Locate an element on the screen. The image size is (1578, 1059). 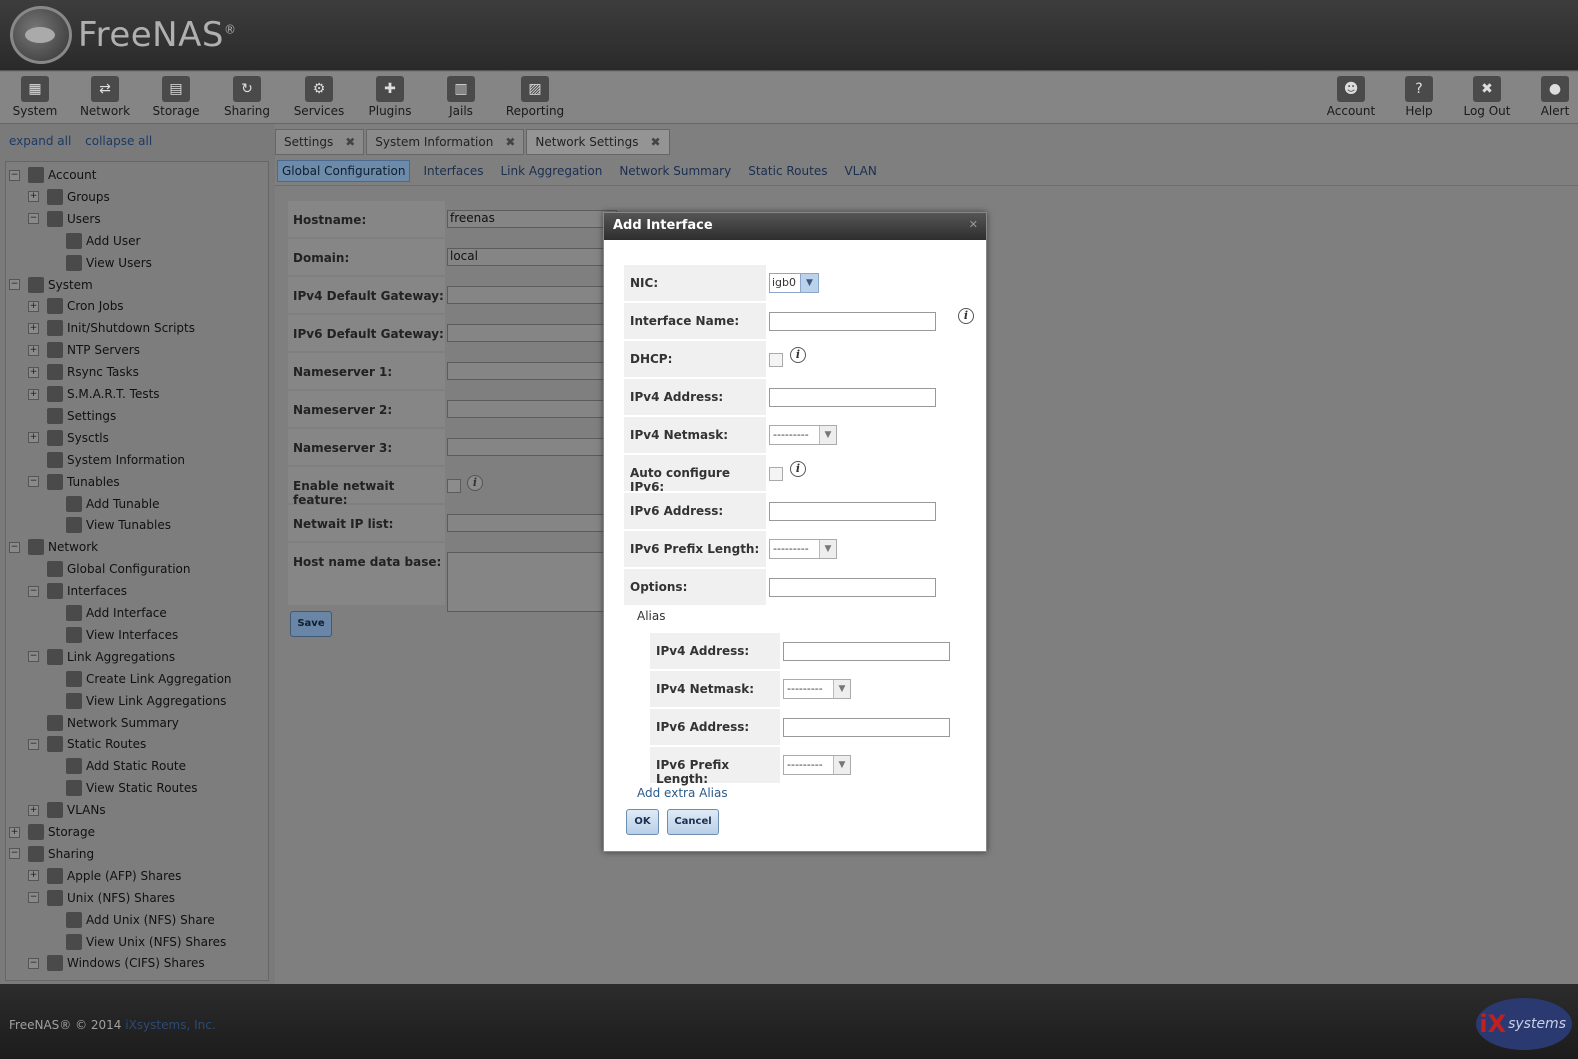
host-name-data-base-textarea is located at coordinates (532, 582).